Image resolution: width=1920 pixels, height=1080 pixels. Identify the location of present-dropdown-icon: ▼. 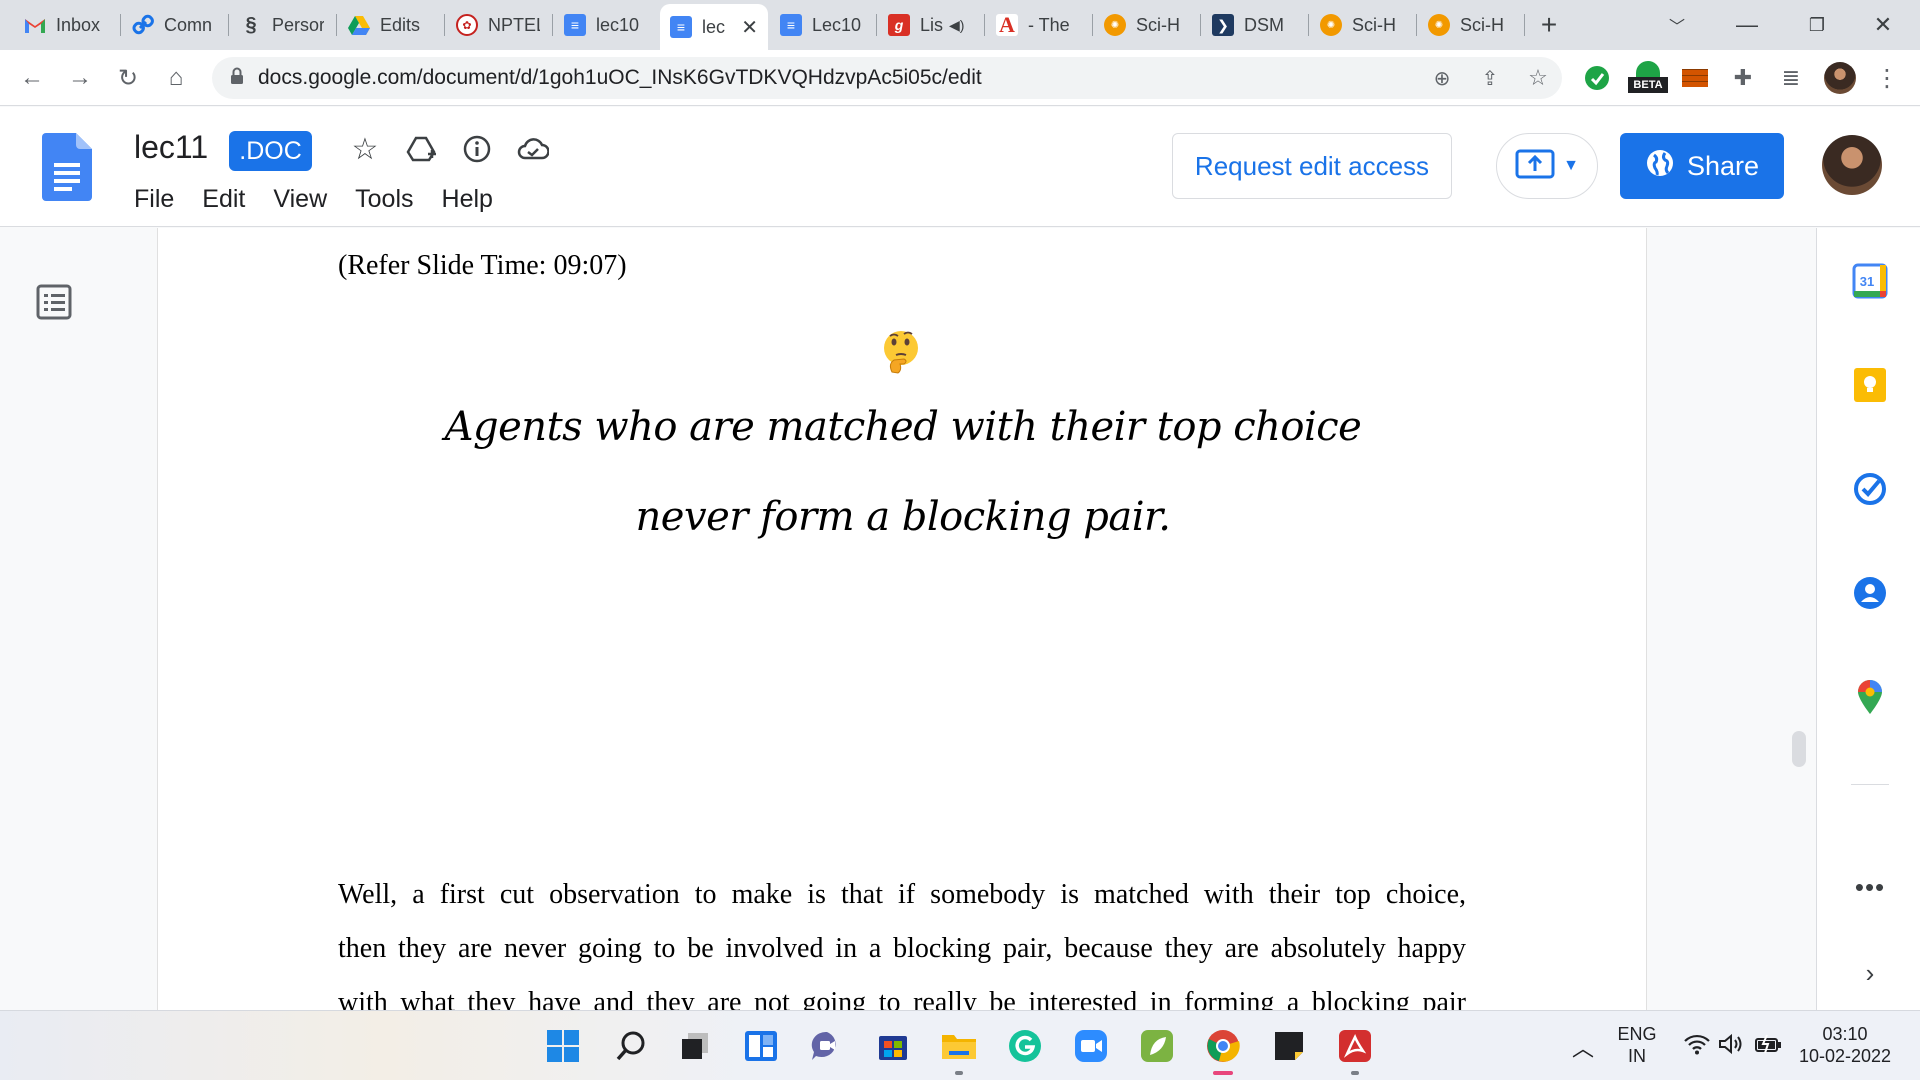
(1571, 166).